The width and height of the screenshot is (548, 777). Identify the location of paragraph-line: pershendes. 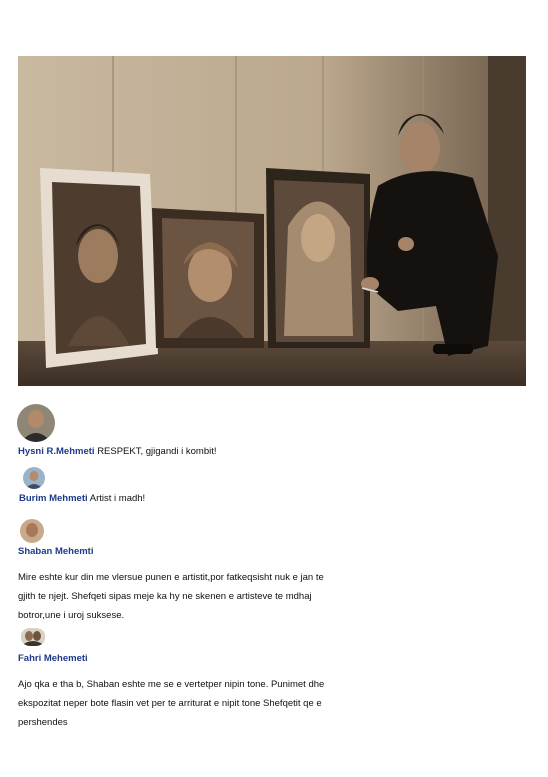
(43, 722).